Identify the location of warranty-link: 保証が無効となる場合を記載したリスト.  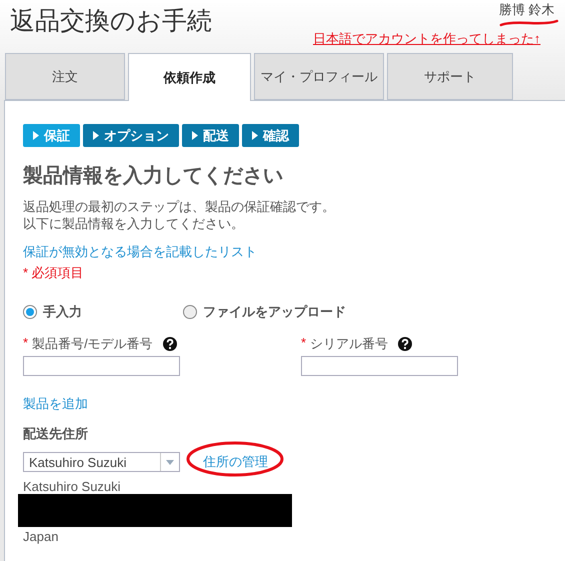
(140, 252).